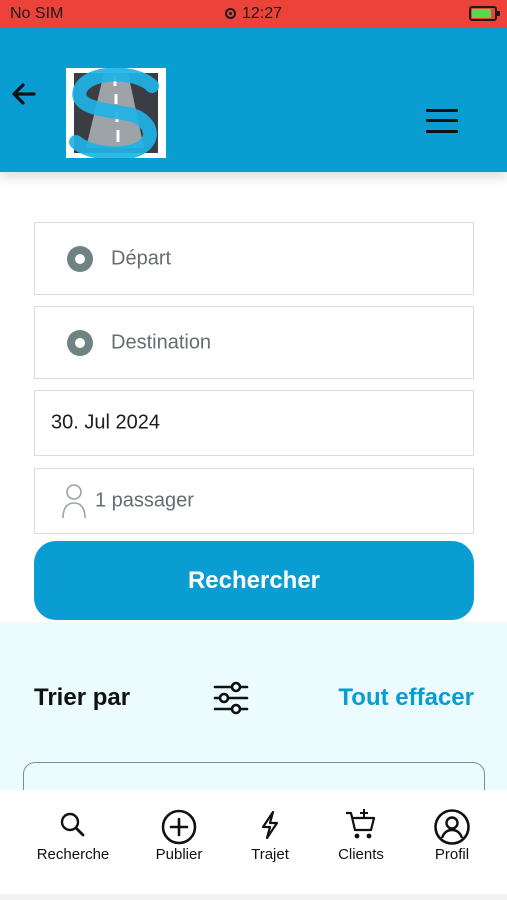 Image resolution: width=507 pixels, height=900 pixels. I want to click on nav-clients: Clients, so click(361, 843).